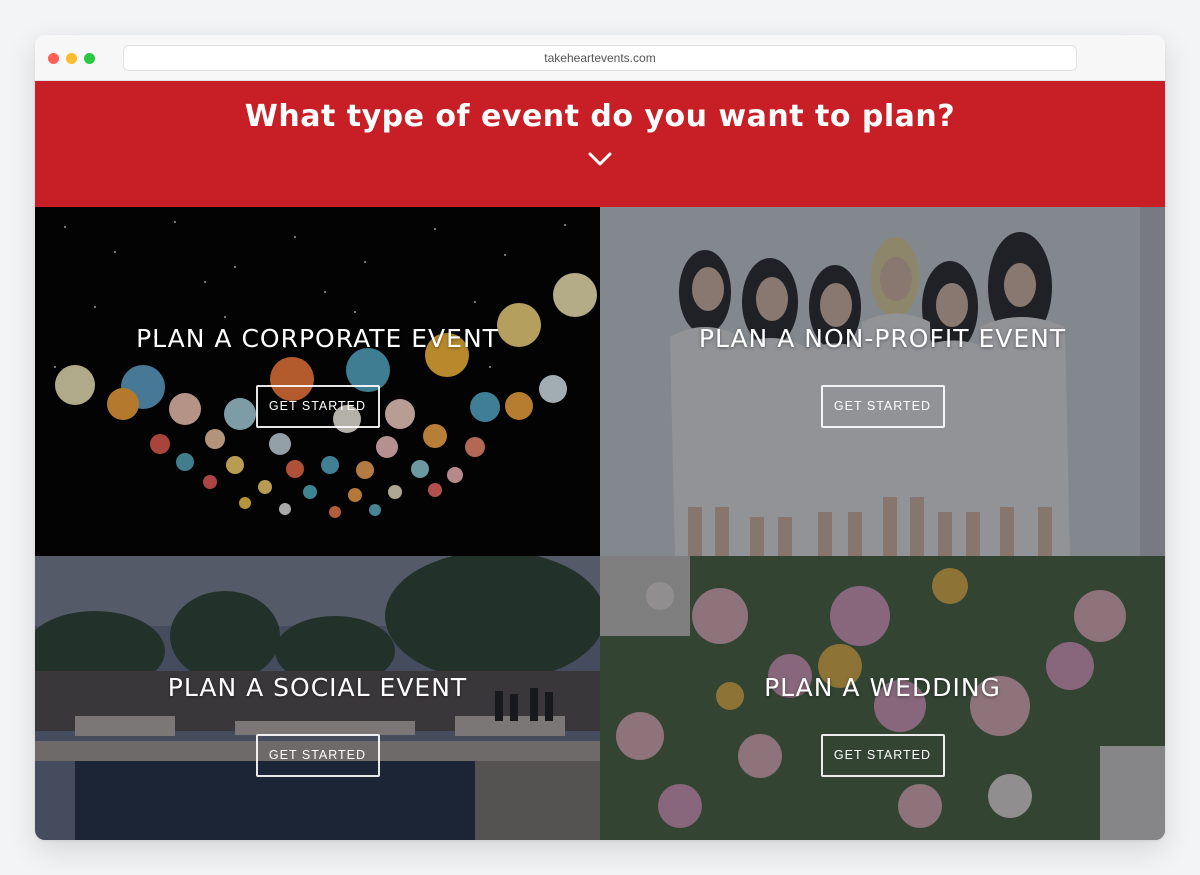 Image resolution: width=1200 pixels, height=875 pixels. I want to click on address-bar: takeheartevents.com, so click(600, 58).